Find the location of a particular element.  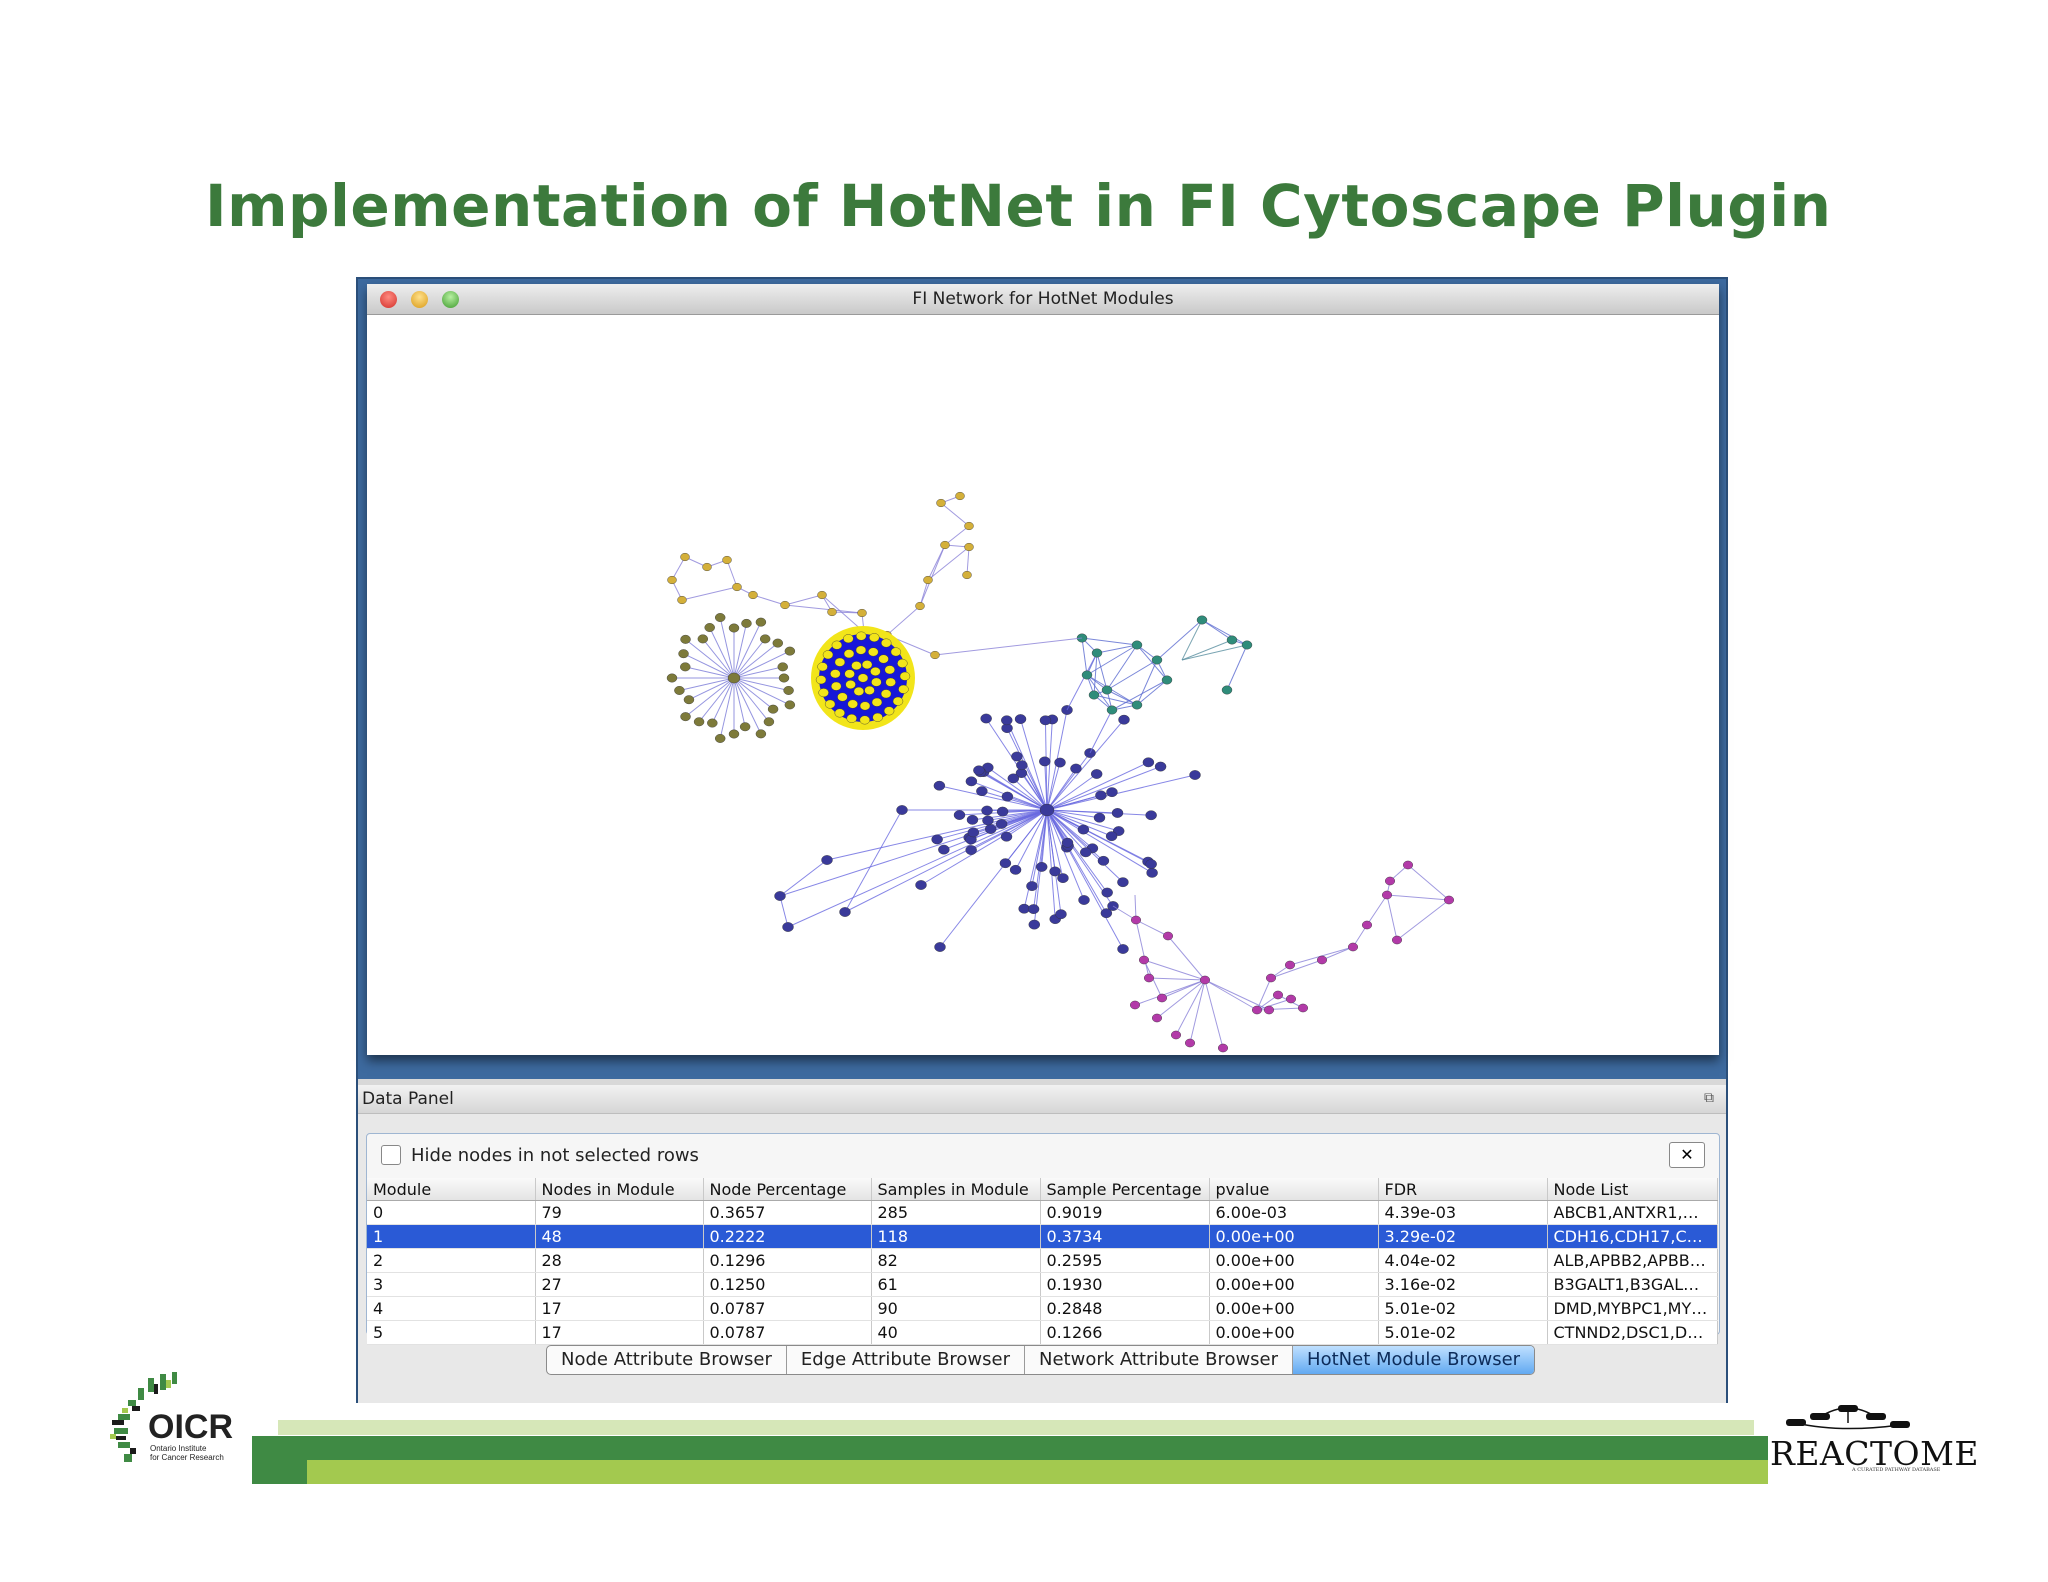

column-header: Module is located at coordinates (451, 1189).